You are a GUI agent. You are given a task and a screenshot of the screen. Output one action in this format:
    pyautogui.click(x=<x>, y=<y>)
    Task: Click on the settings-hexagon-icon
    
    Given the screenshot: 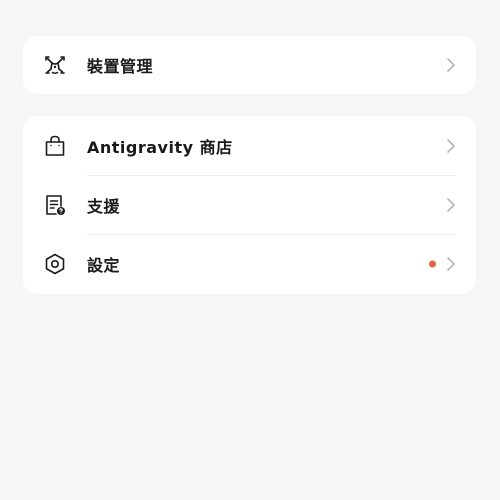 What is the action you would take?
    pyautogui.click(x=55, y=264)
    